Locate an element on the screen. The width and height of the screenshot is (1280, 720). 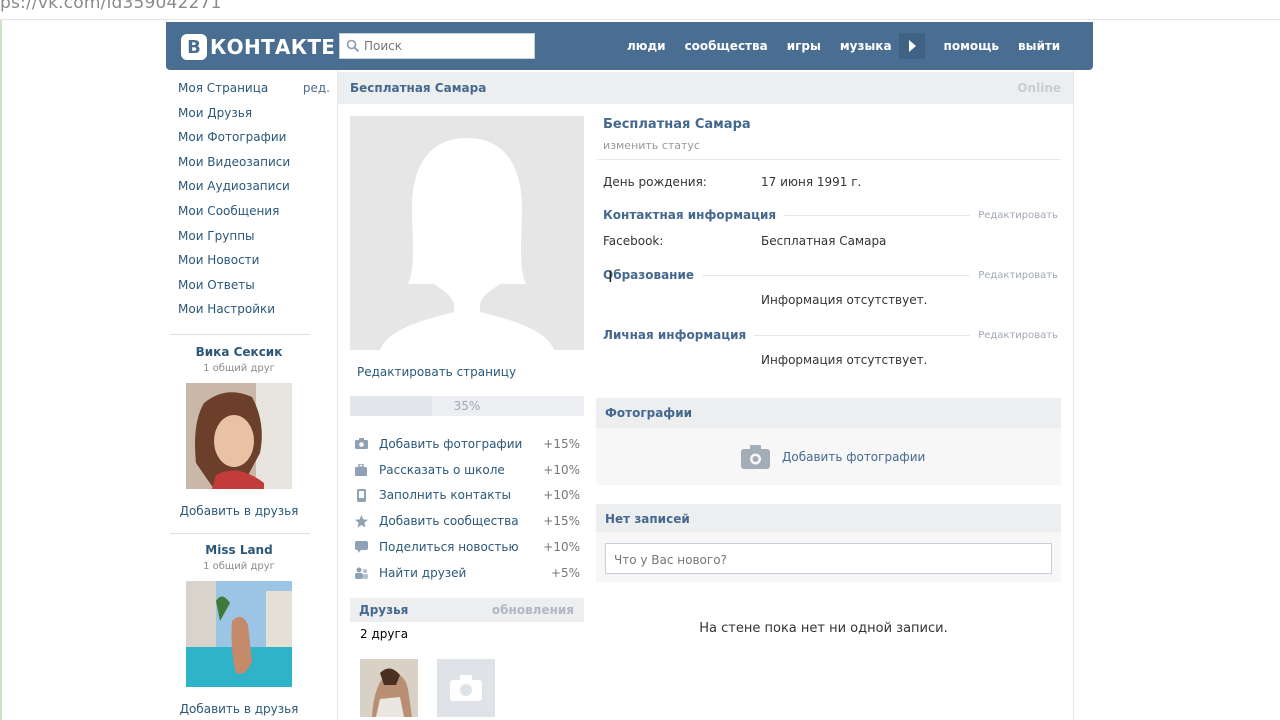
education-section-title: Образование is located at coordinates (649, 275).